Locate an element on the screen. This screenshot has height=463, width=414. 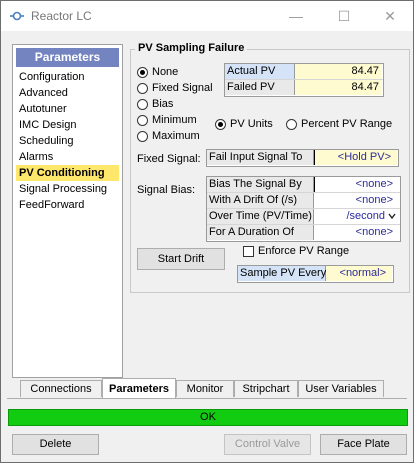
checkbox-box is located at coordinates (248, 251).